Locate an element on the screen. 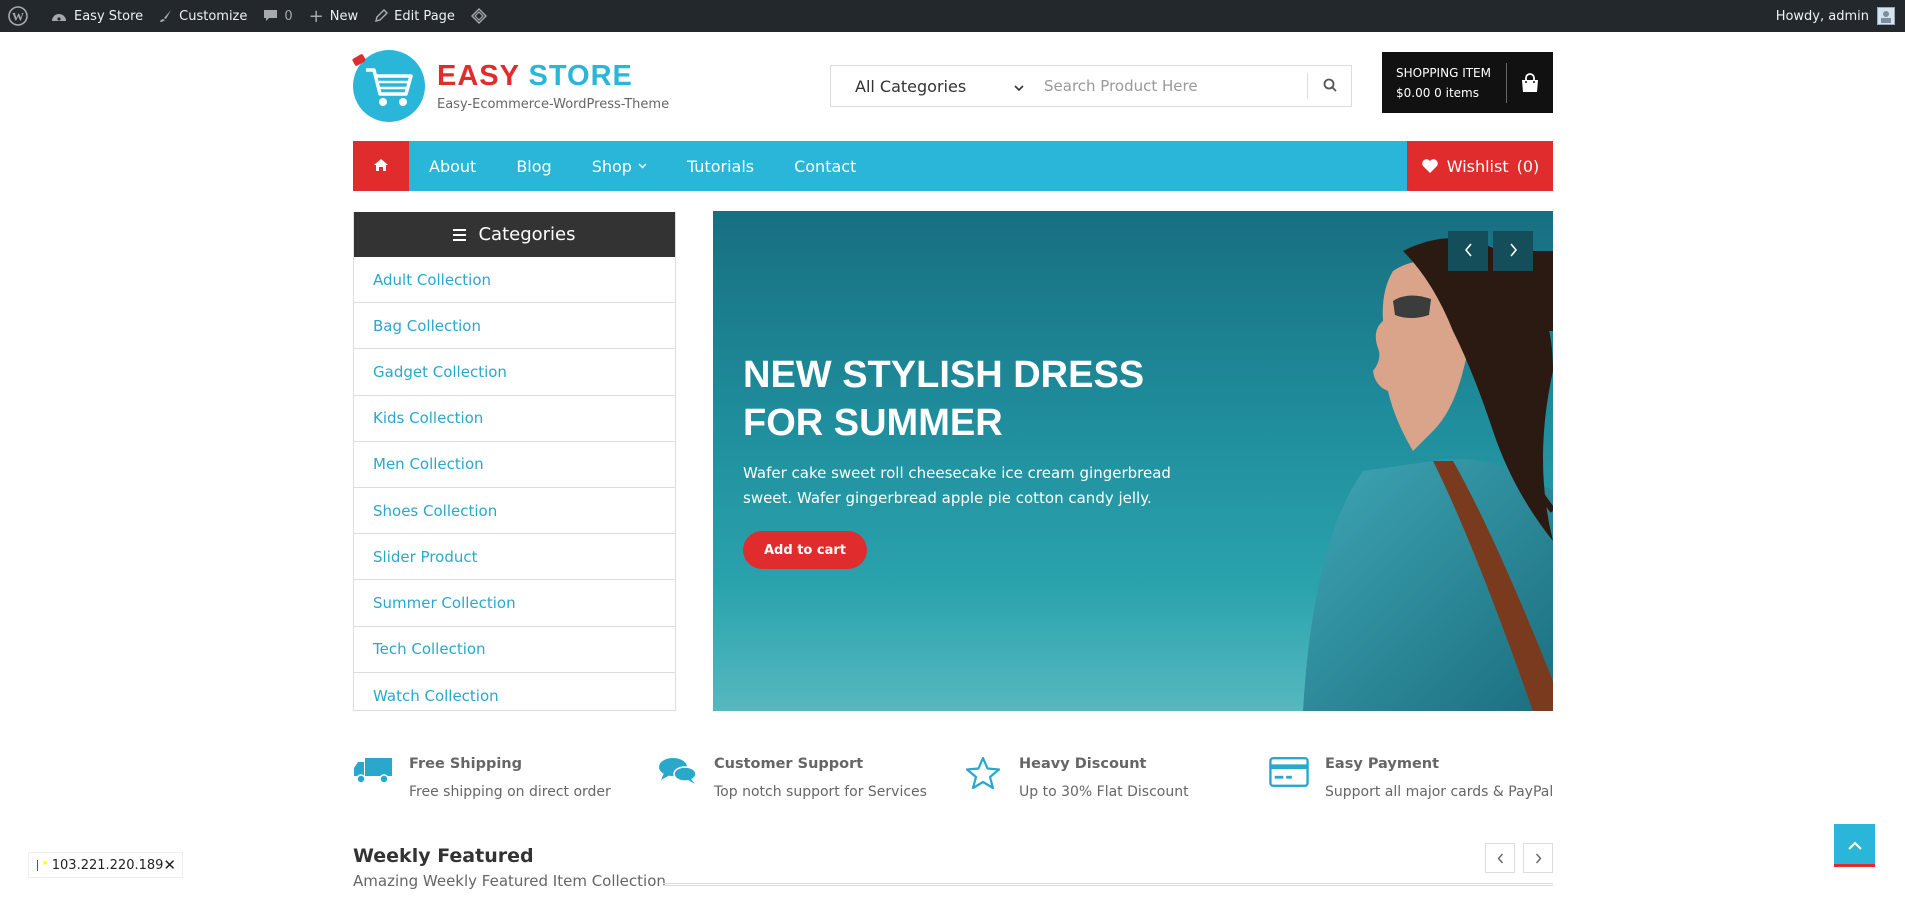 The width and height of the screenshot is (1905, 897). logo-word-store: STORE is located at coordinates (580, 76).